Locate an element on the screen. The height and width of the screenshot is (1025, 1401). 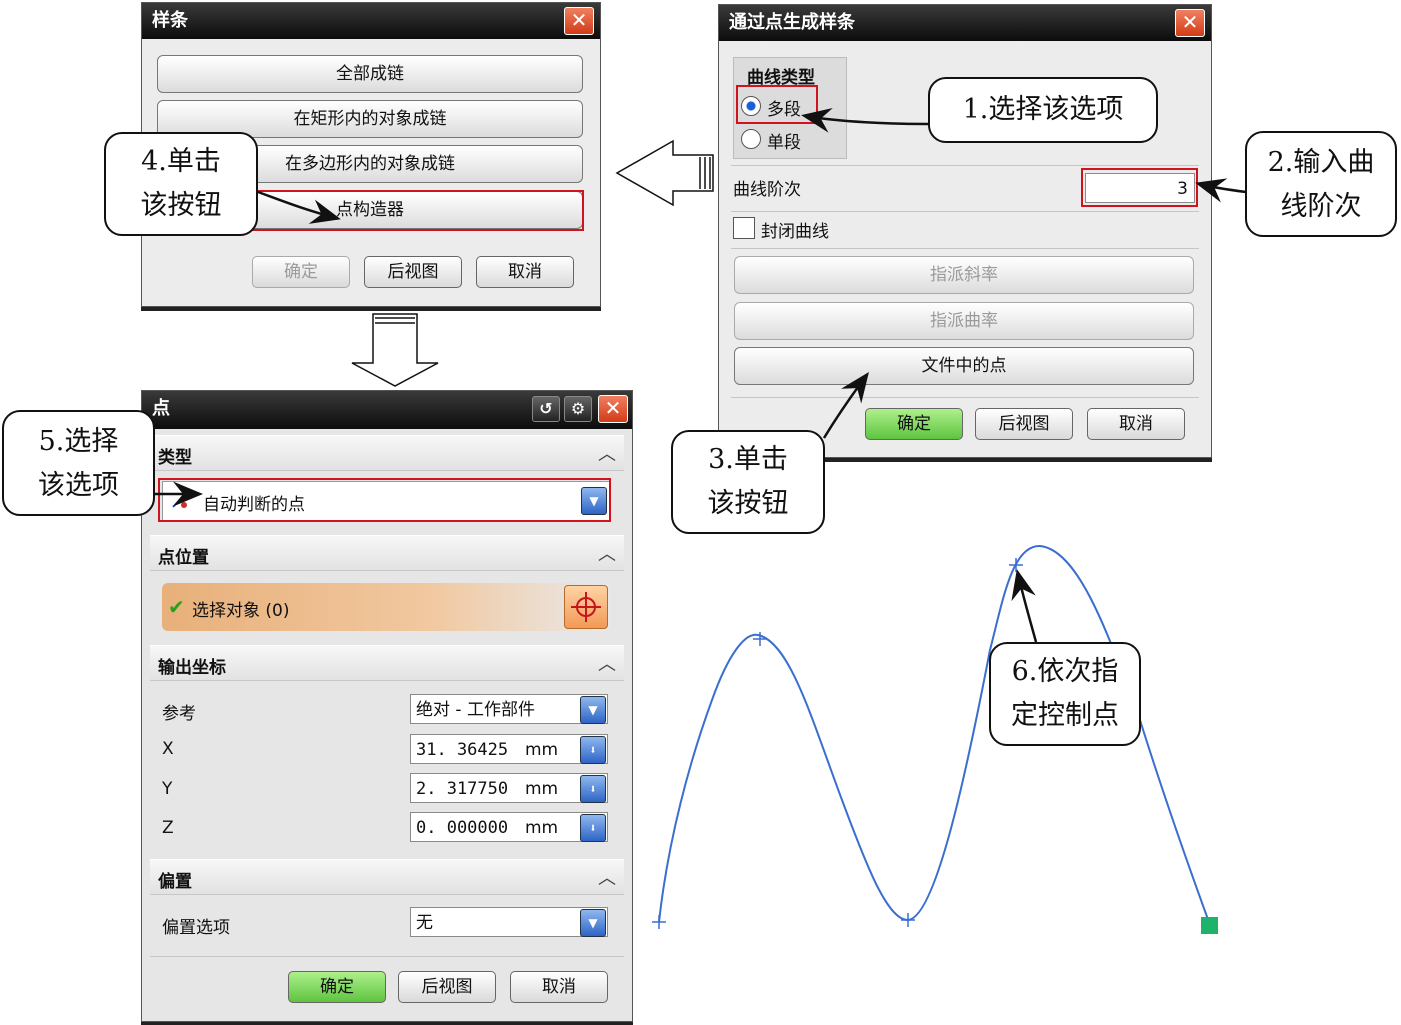
offset-section-header: 偏置 ︿ is located at coordinates (387, 877).